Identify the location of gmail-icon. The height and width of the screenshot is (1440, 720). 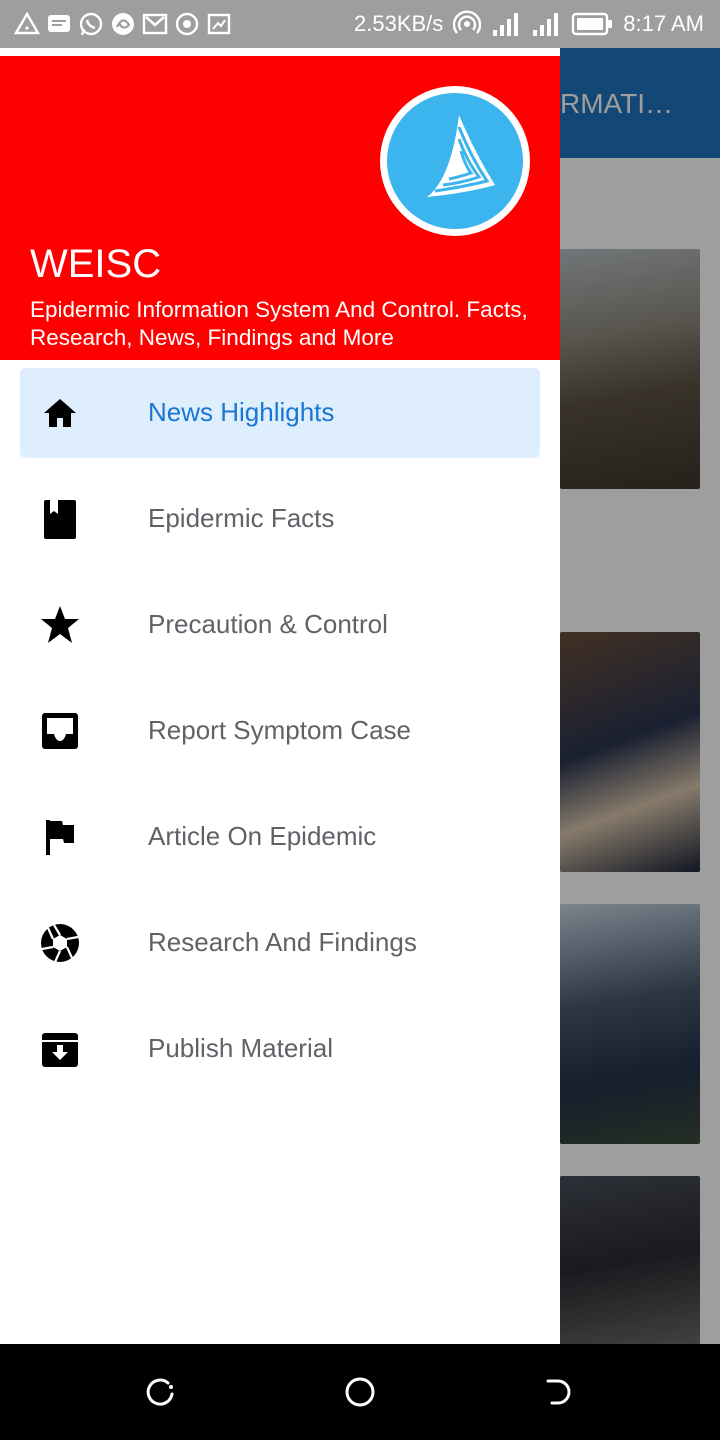
(155, 24).